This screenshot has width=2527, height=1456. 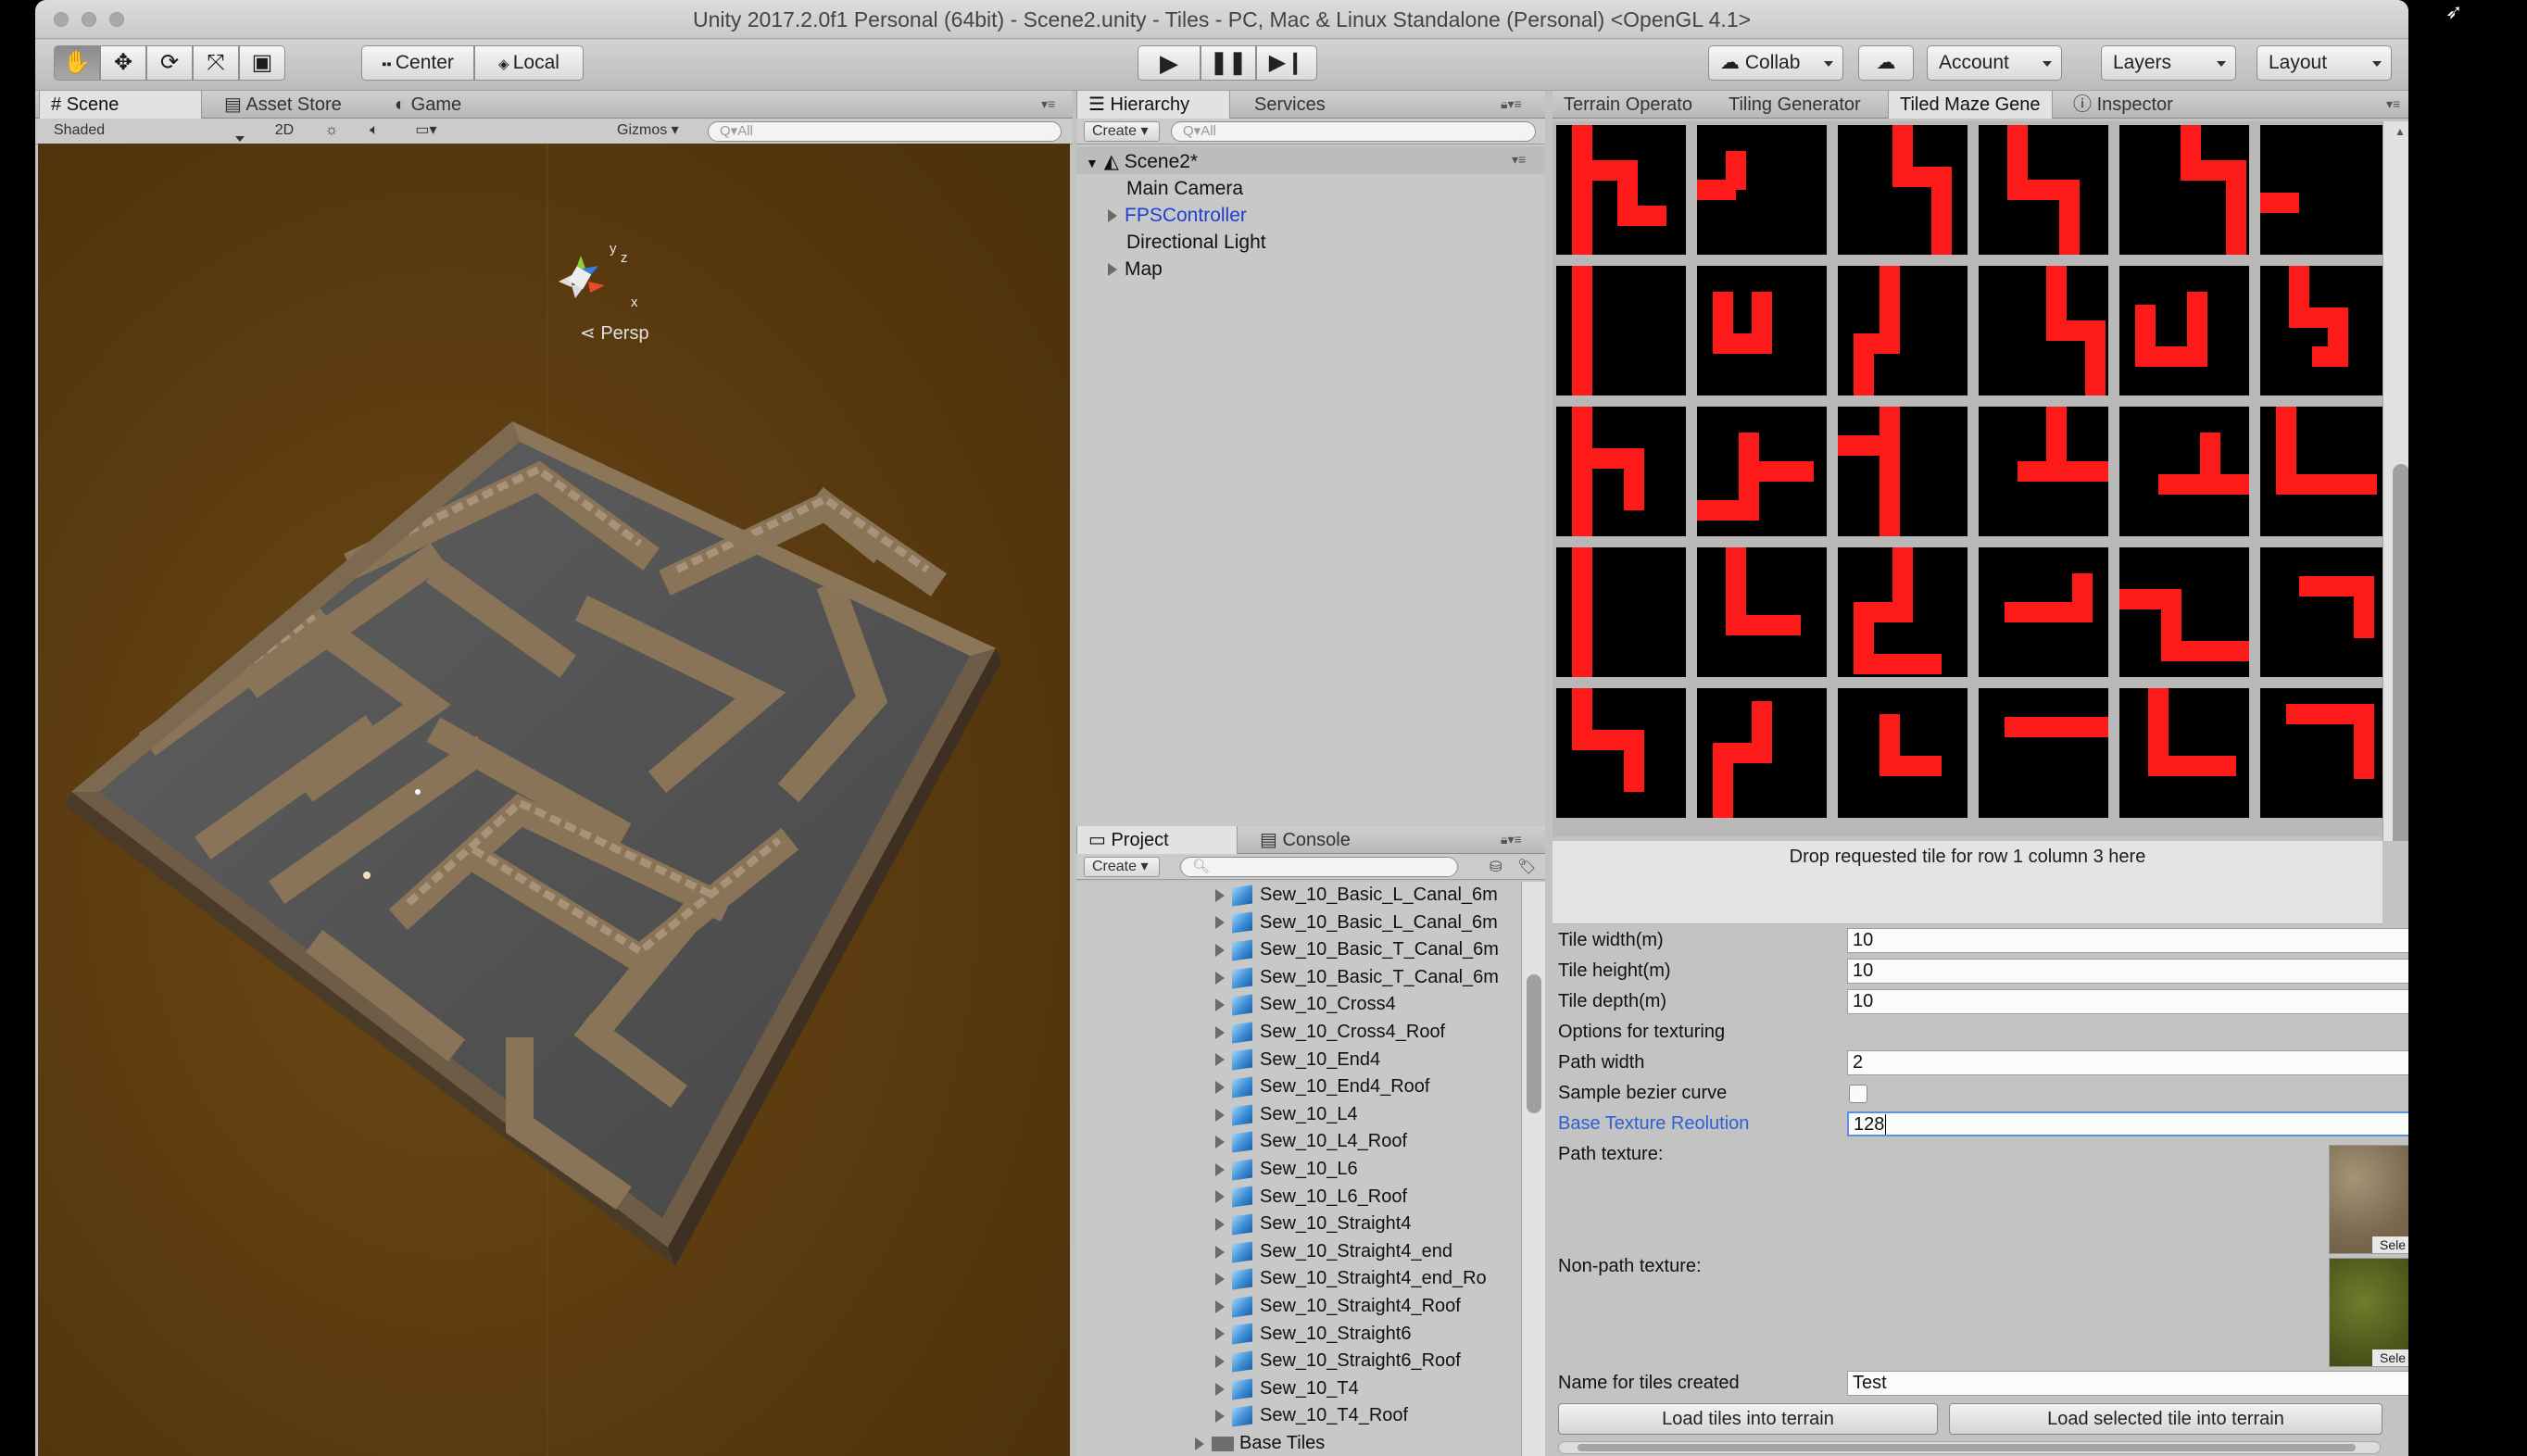 What do you see at coordinates (2368, 1312) in the screenshot?
I see `nonpath-texture-slot: Sele` at bounding box center [2368, 1312].